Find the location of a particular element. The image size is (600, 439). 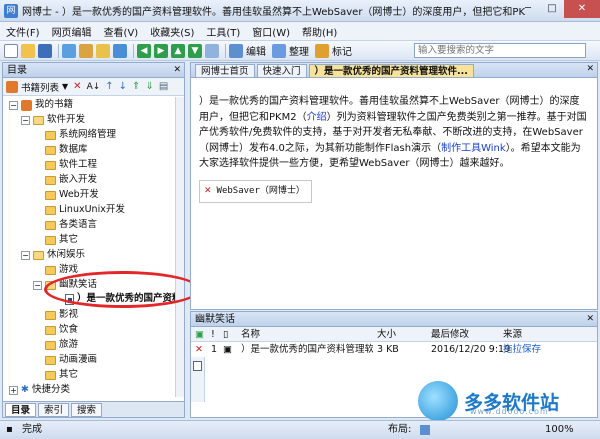

tree-folder-software-dev: − 软件开发 is located at coordinates (53, 120).